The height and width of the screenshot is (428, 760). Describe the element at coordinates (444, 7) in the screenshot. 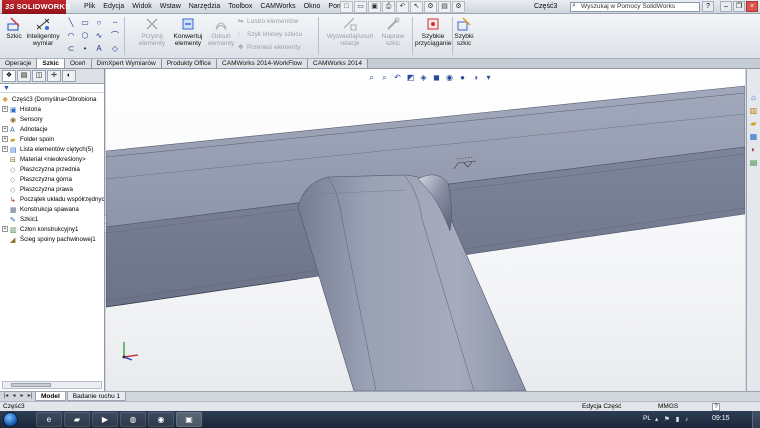

I see `file-properties-icon: ▤` at that location.